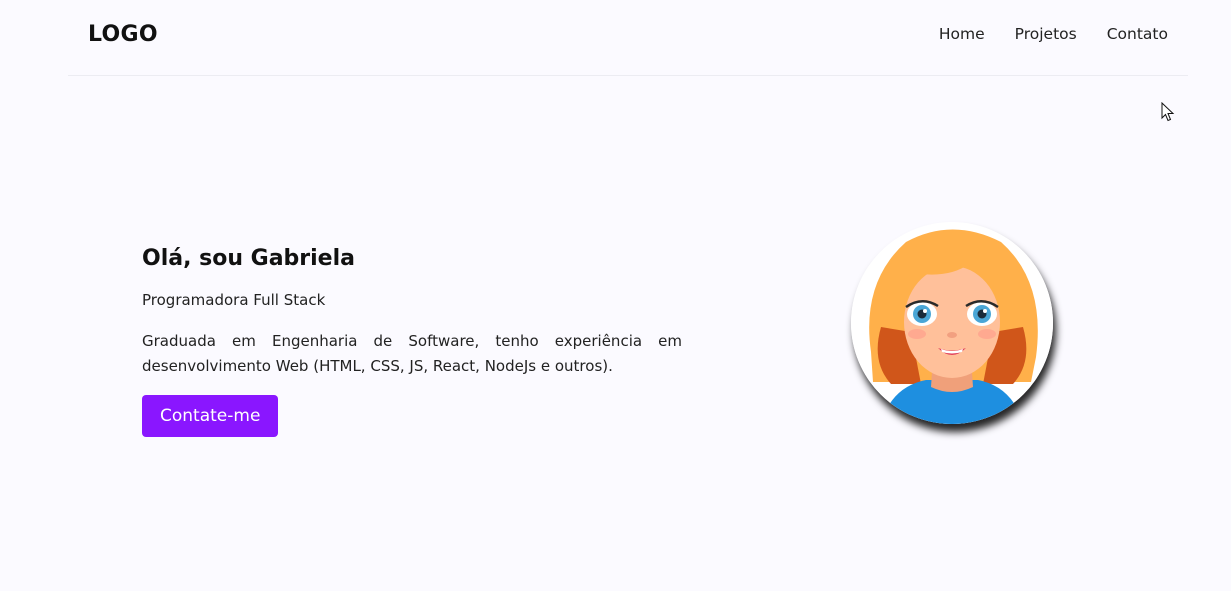 Image resolution: width=1231 pixels, height=591 pixels. Describe the element at coordinates (1046, 34) in the screenshot. I see `nav-projetos: Projetos` at that location.